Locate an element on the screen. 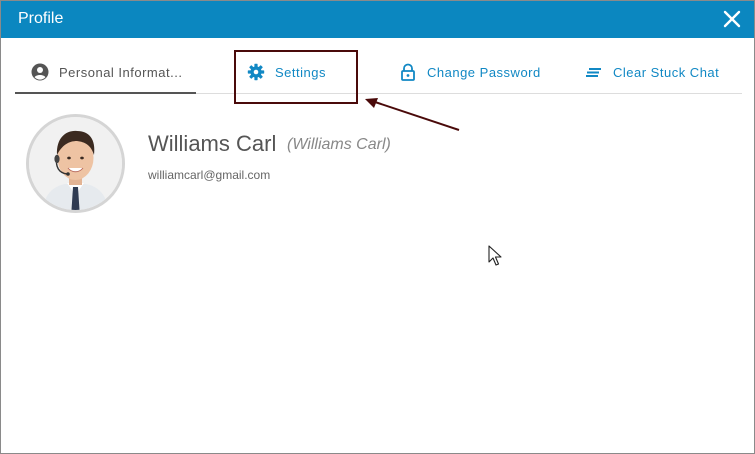 This screenshot has width=755, height=454. list-lines-icon is located at coordinates (594, 72).